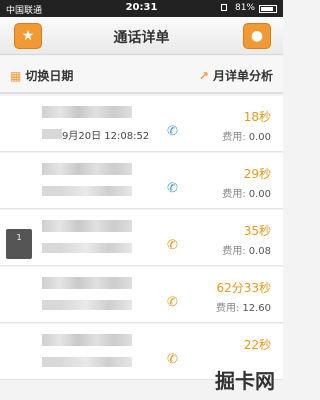 This screenshot has height=400, width=320. I want to click on profile-button: ●, so click(257, 36).